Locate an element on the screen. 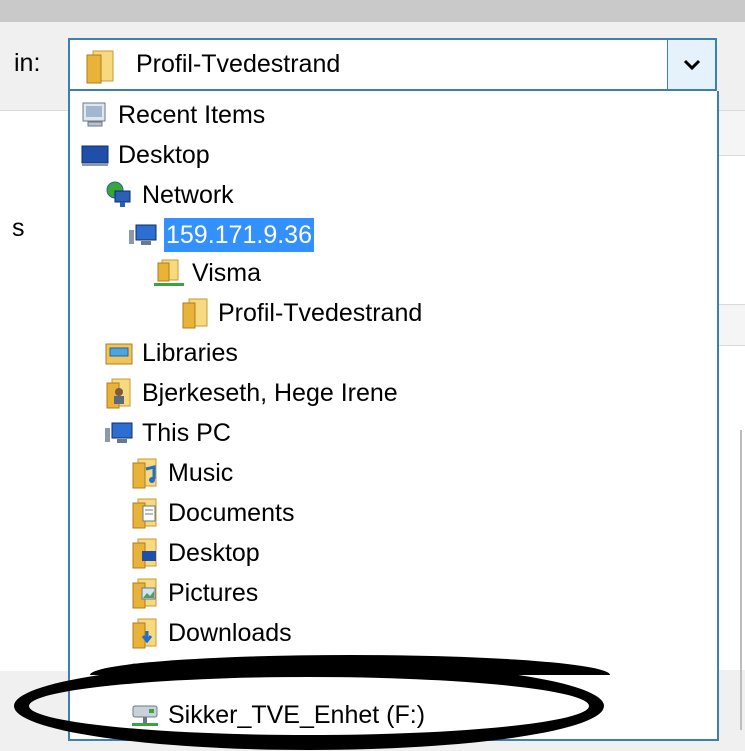  computer-icon is located at coordinates (143, 235).